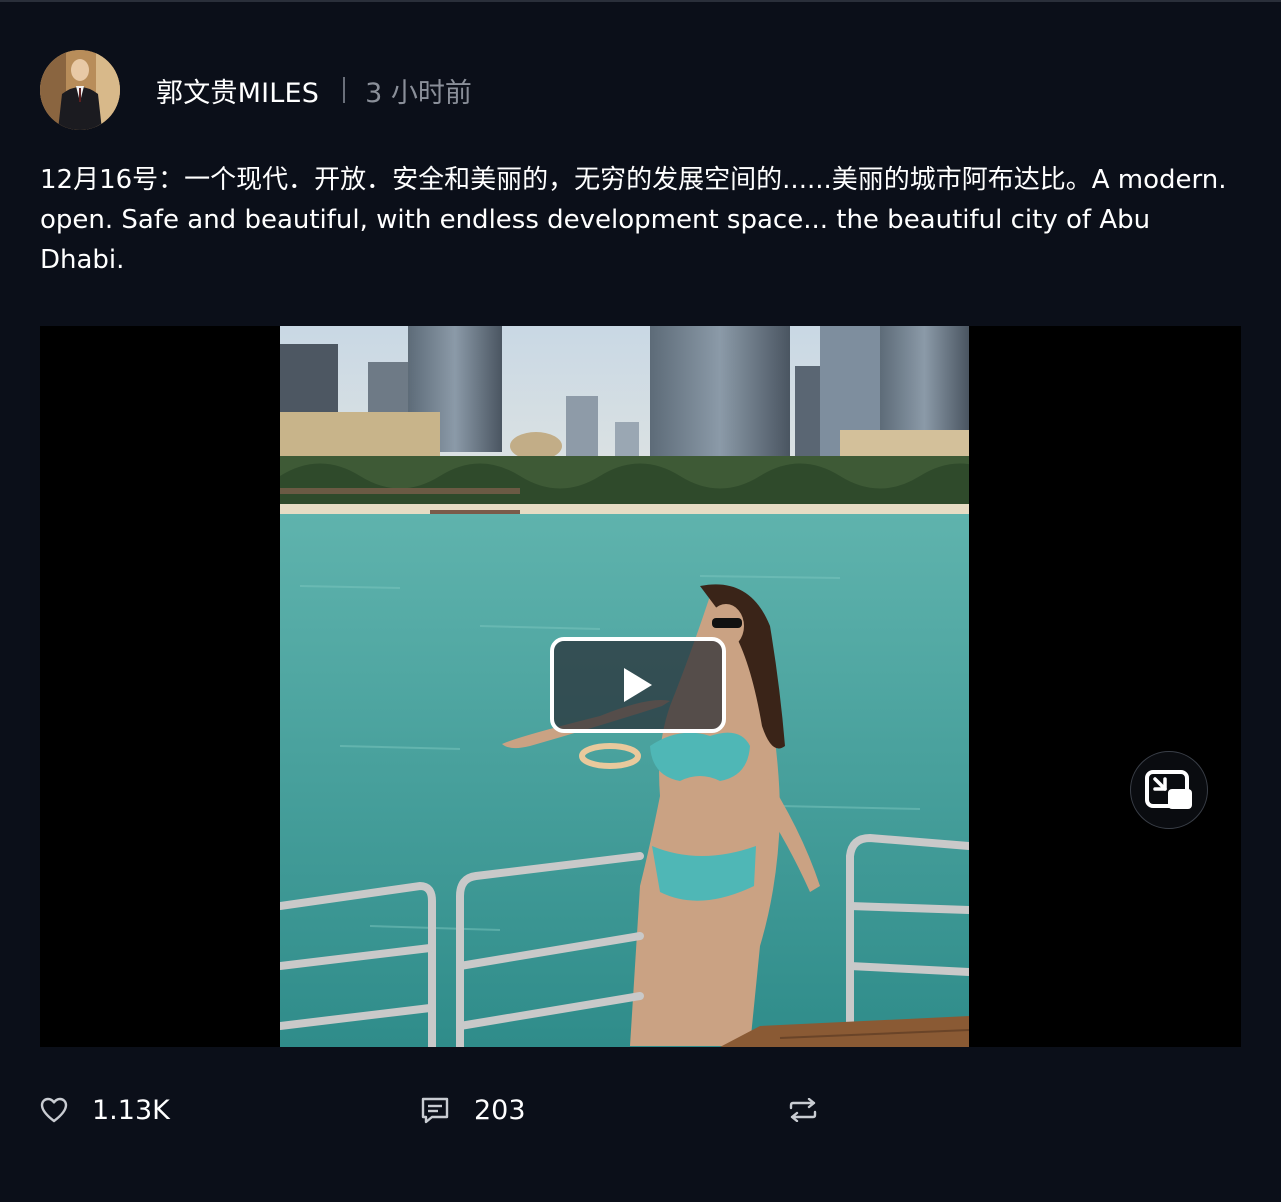 This screenshot has width=1281, height=1202. I want to click on picture-in-picture-icon, so click(1168, 789).